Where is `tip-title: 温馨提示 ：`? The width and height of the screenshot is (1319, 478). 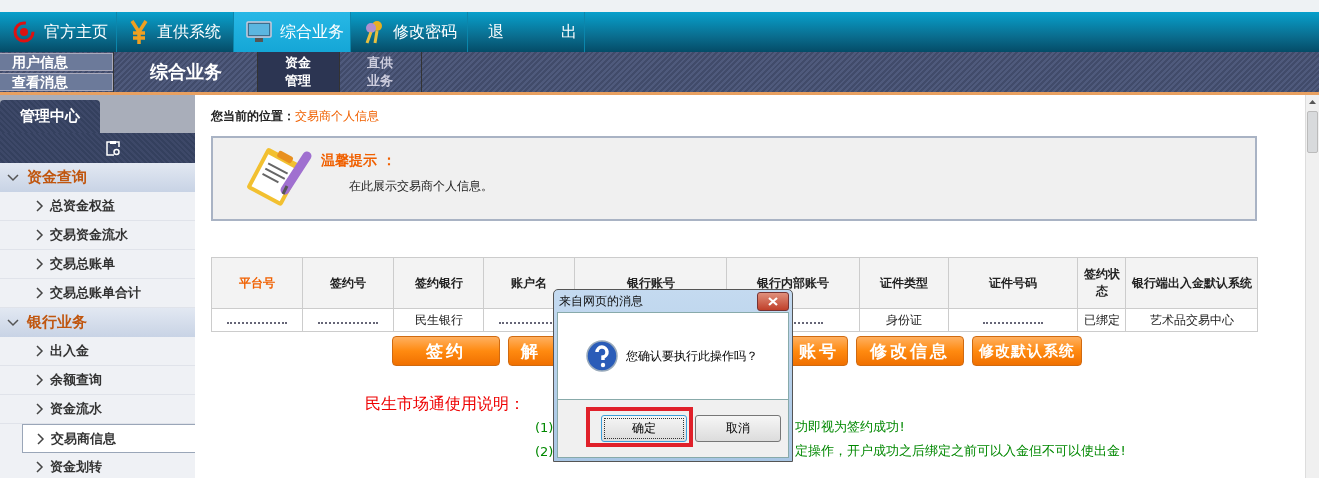 tip-title: 温馨提示 ： is located at coordinates (359, 161).